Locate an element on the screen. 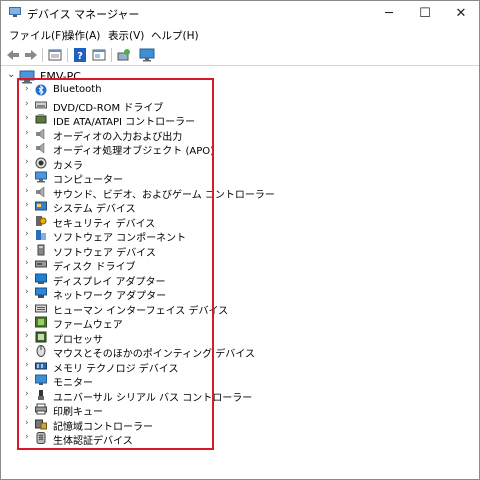 The image size is (480, 480). display-adapter-icon is located at coordinates (41, 278).